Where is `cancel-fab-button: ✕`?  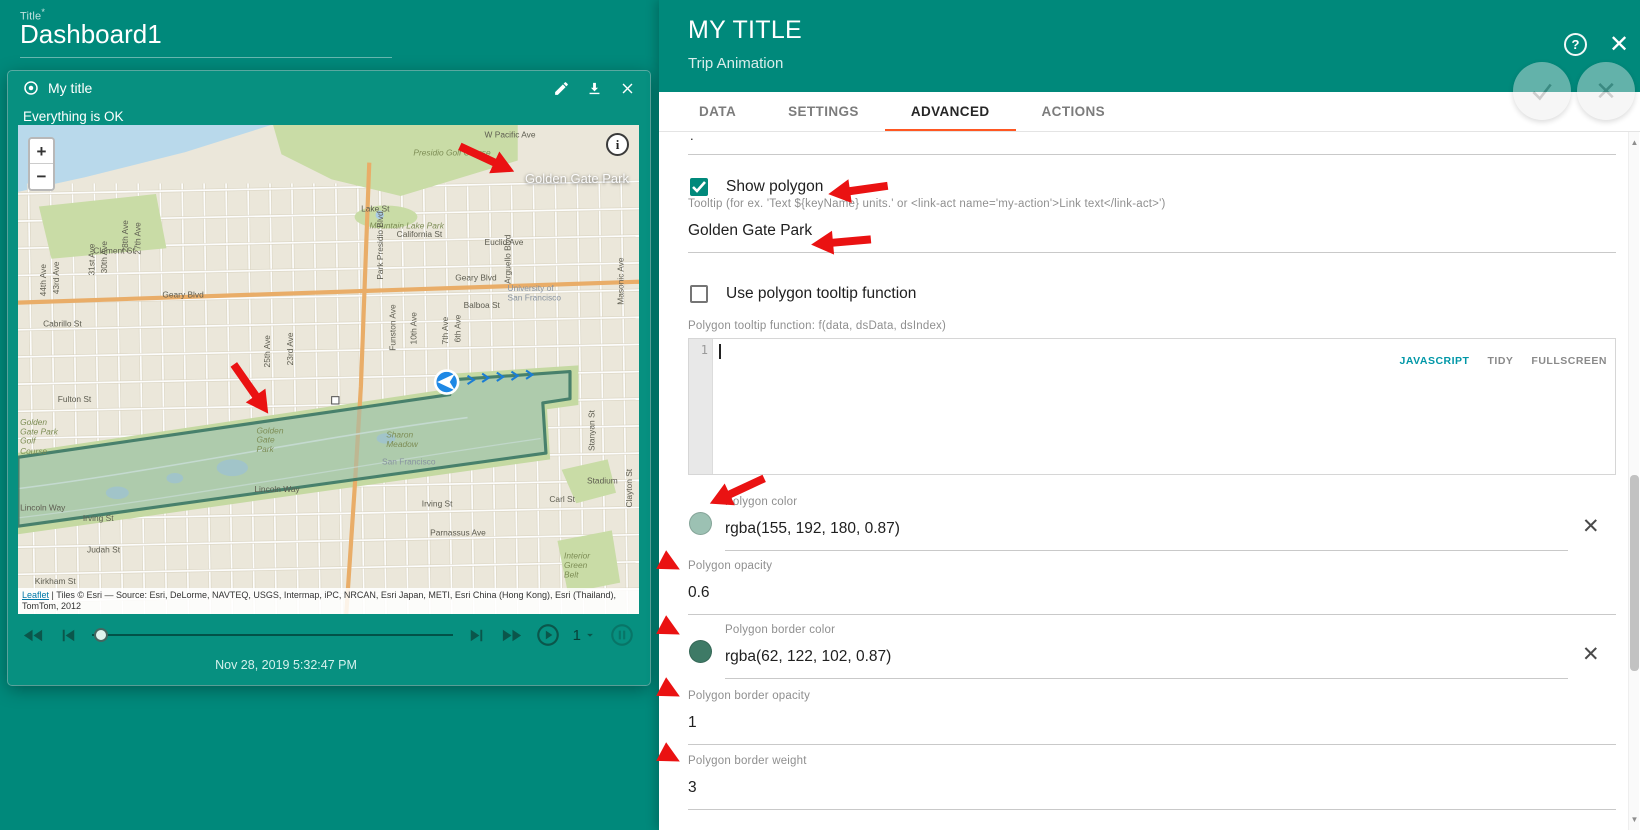
cancel-fab-button: ✕ is located at coordinates (1606, 91).